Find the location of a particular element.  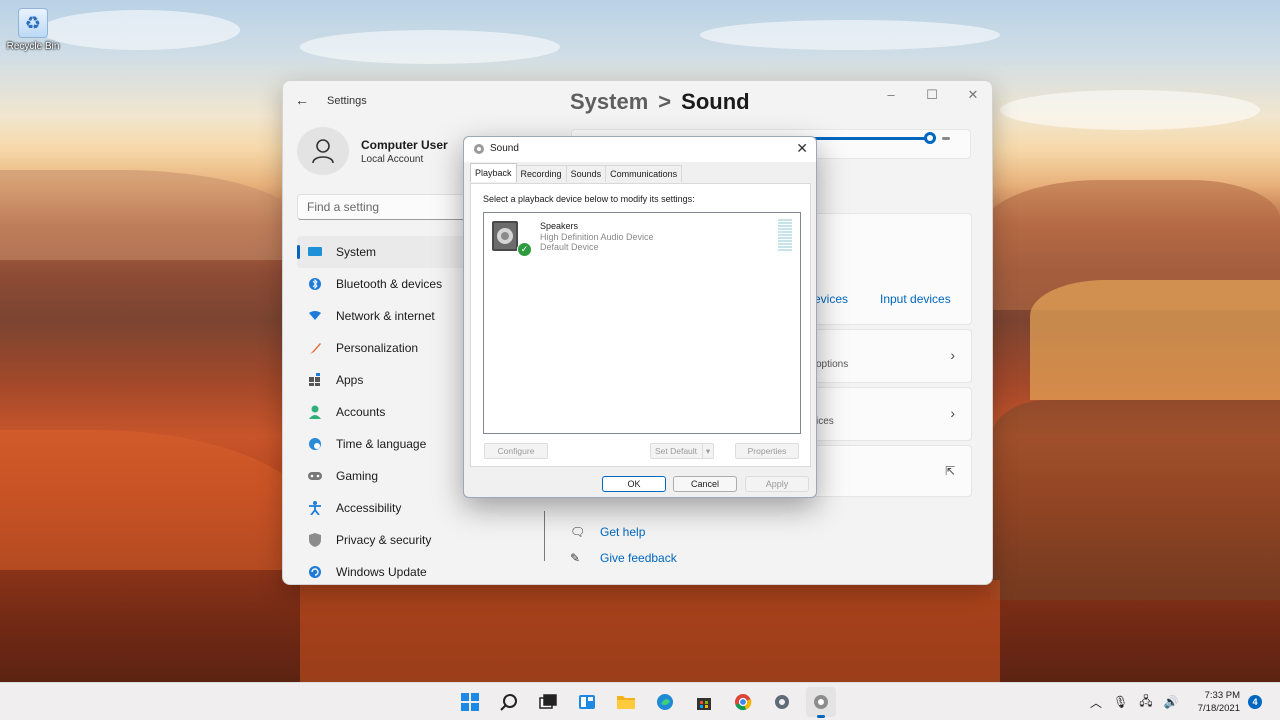

feedback-icon: ✎ is located at coordinates (575, 558).